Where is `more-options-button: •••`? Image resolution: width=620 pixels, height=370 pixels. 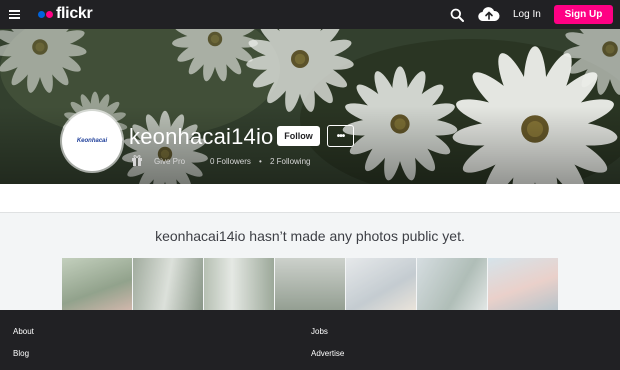 more-options-button: ••• is located at coordinates (340, 136).